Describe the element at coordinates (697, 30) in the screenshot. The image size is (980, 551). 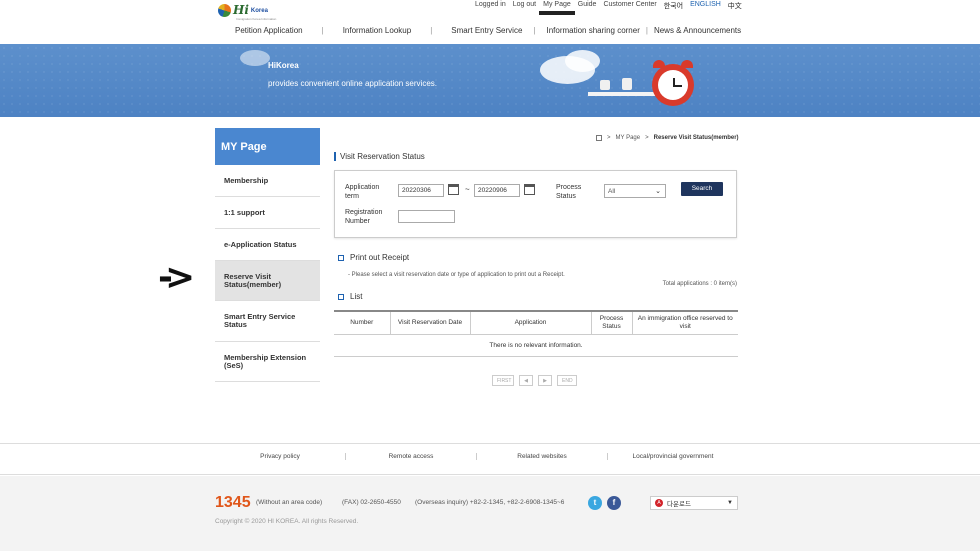
I see `gnb-news-announcements: News & Announcements` at that location.